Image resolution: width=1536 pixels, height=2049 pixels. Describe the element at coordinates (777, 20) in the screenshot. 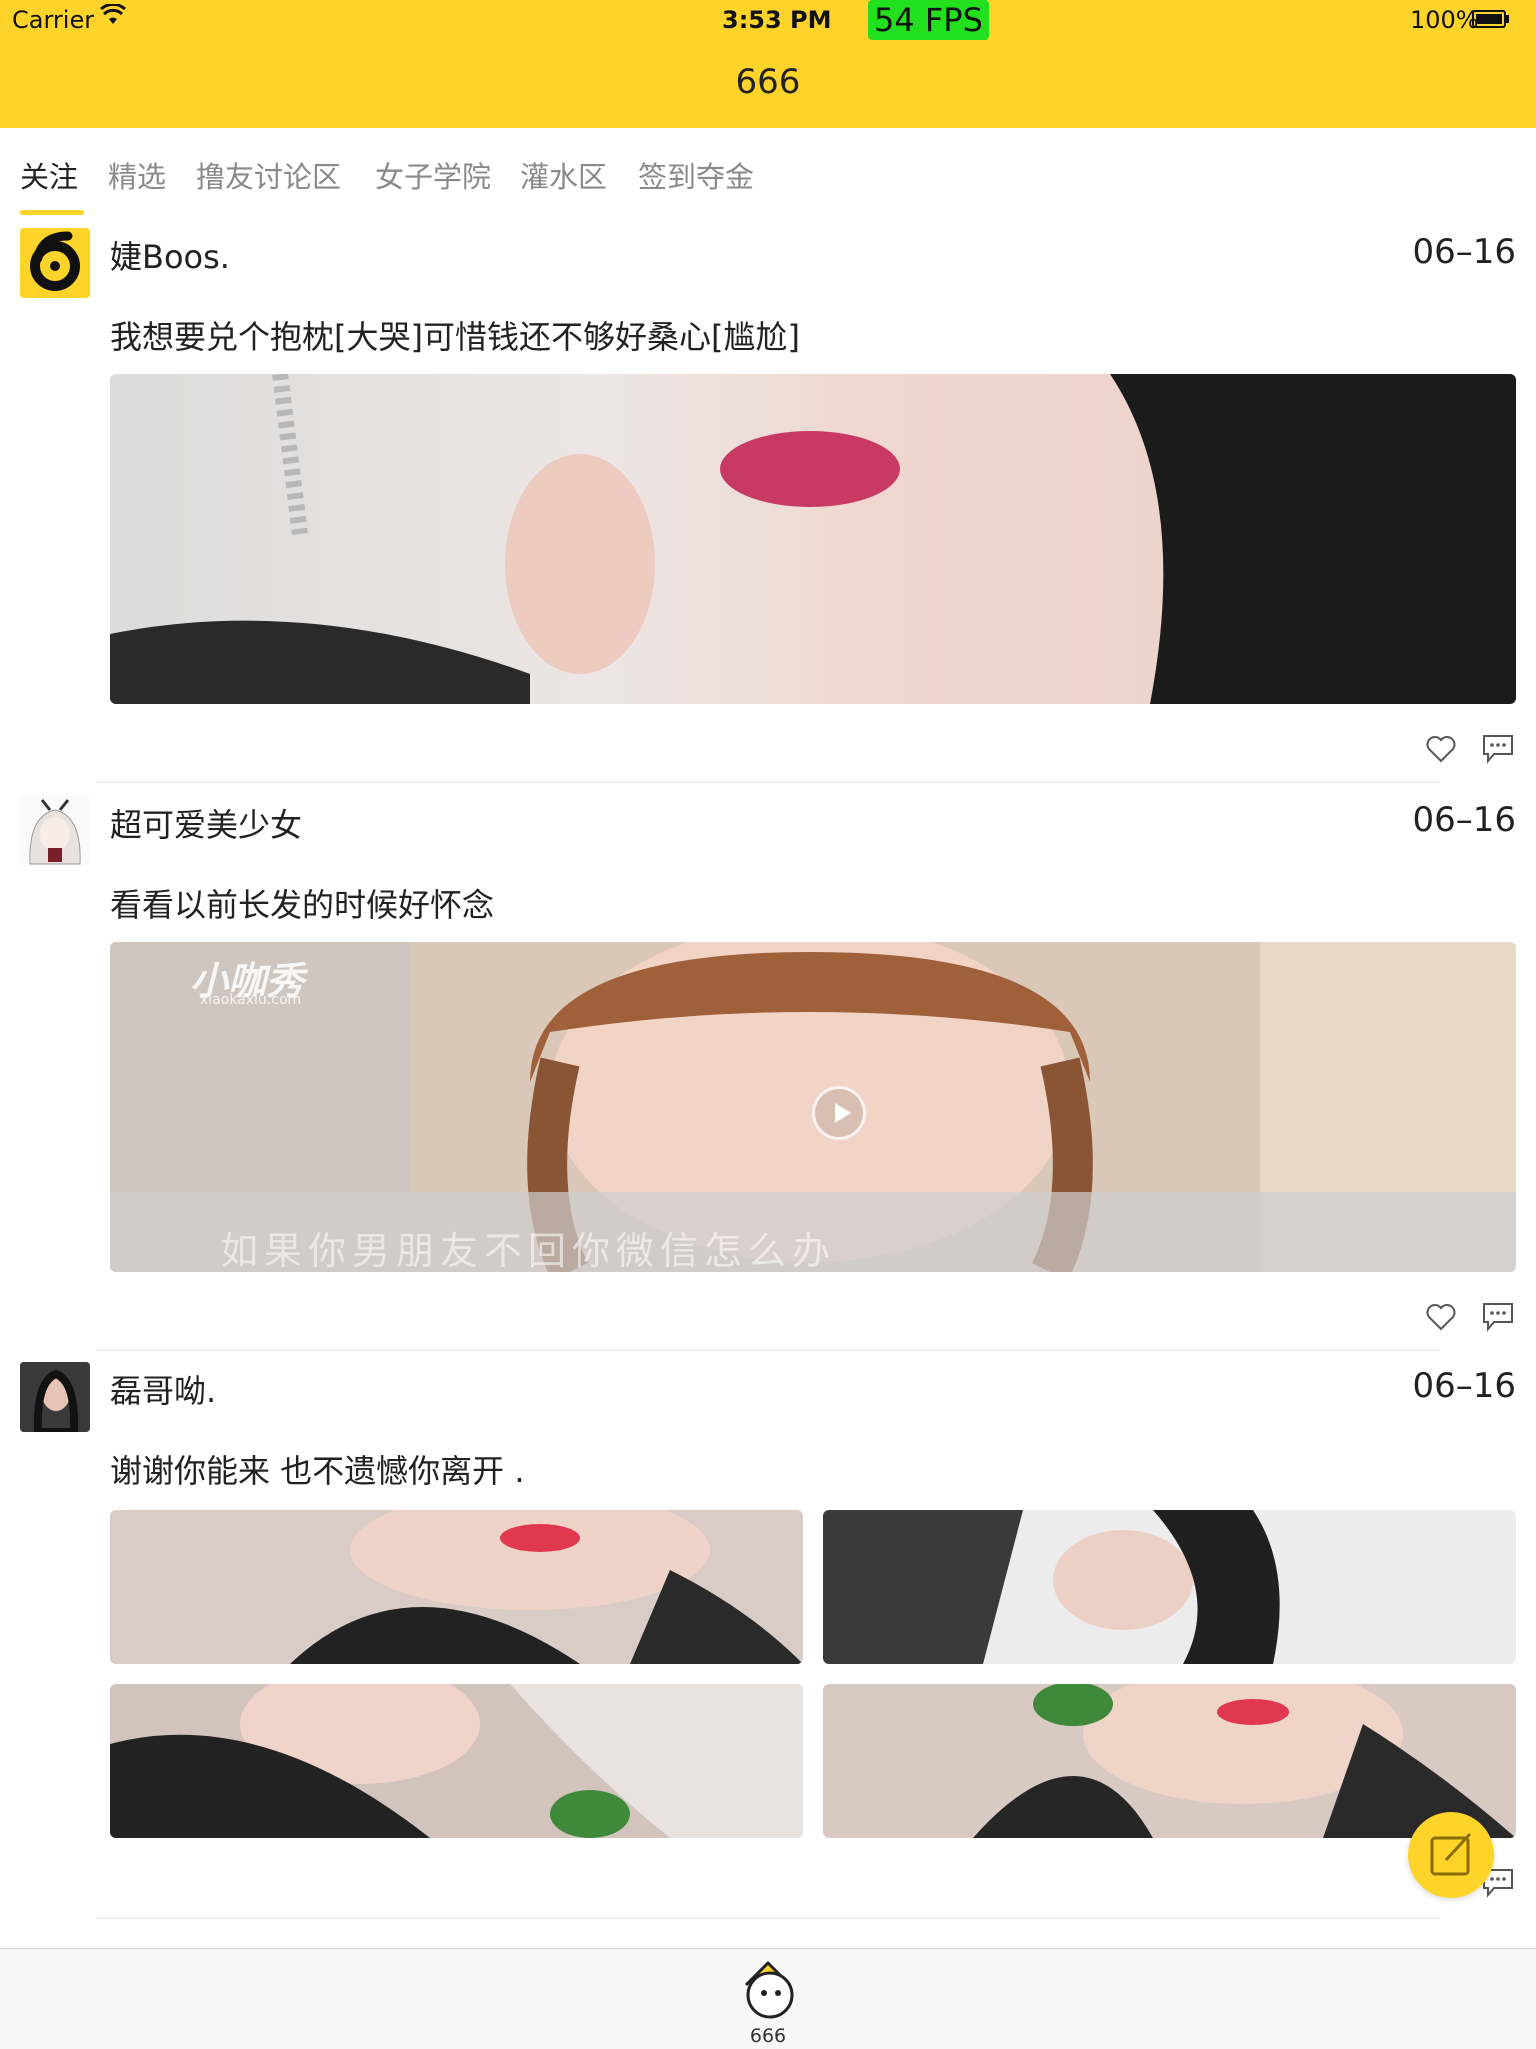

I see `clock: 3:53 PM` at that location.